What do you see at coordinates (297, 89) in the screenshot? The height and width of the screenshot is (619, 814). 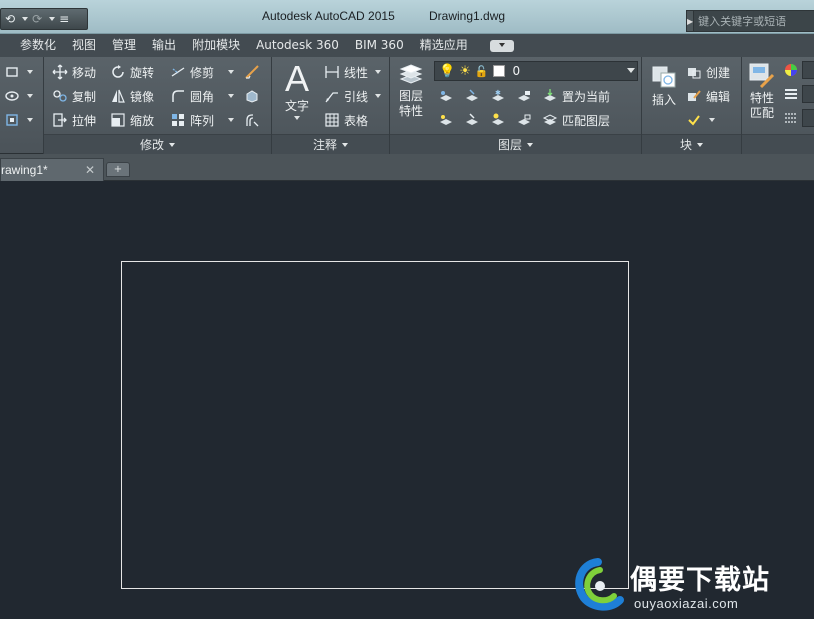 I see `text-button: A 文字` at bounding box center [297, 89].